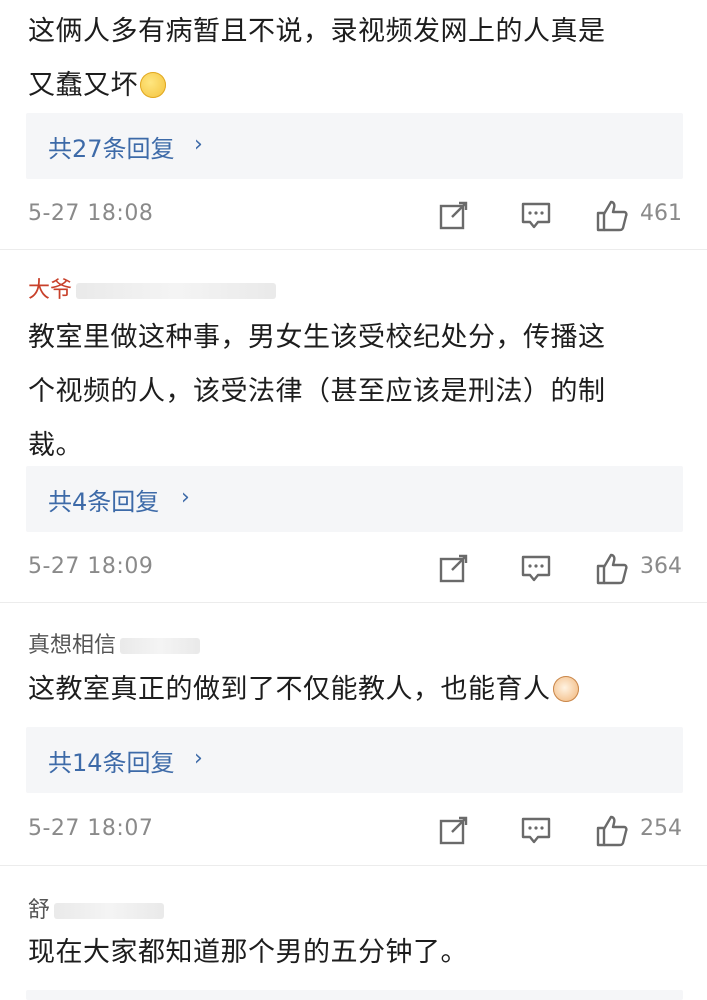  I want to click on cat-emoji-icon, so click(565, 689).